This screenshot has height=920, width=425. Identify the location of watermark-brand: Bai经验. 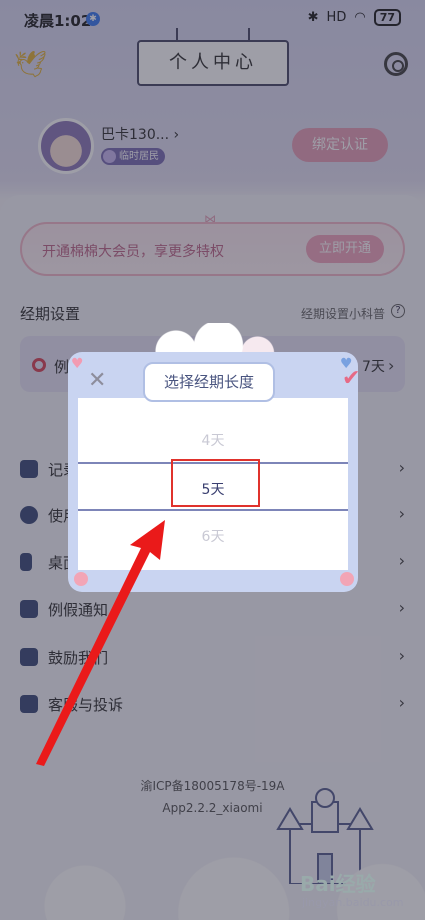
(338, 884).